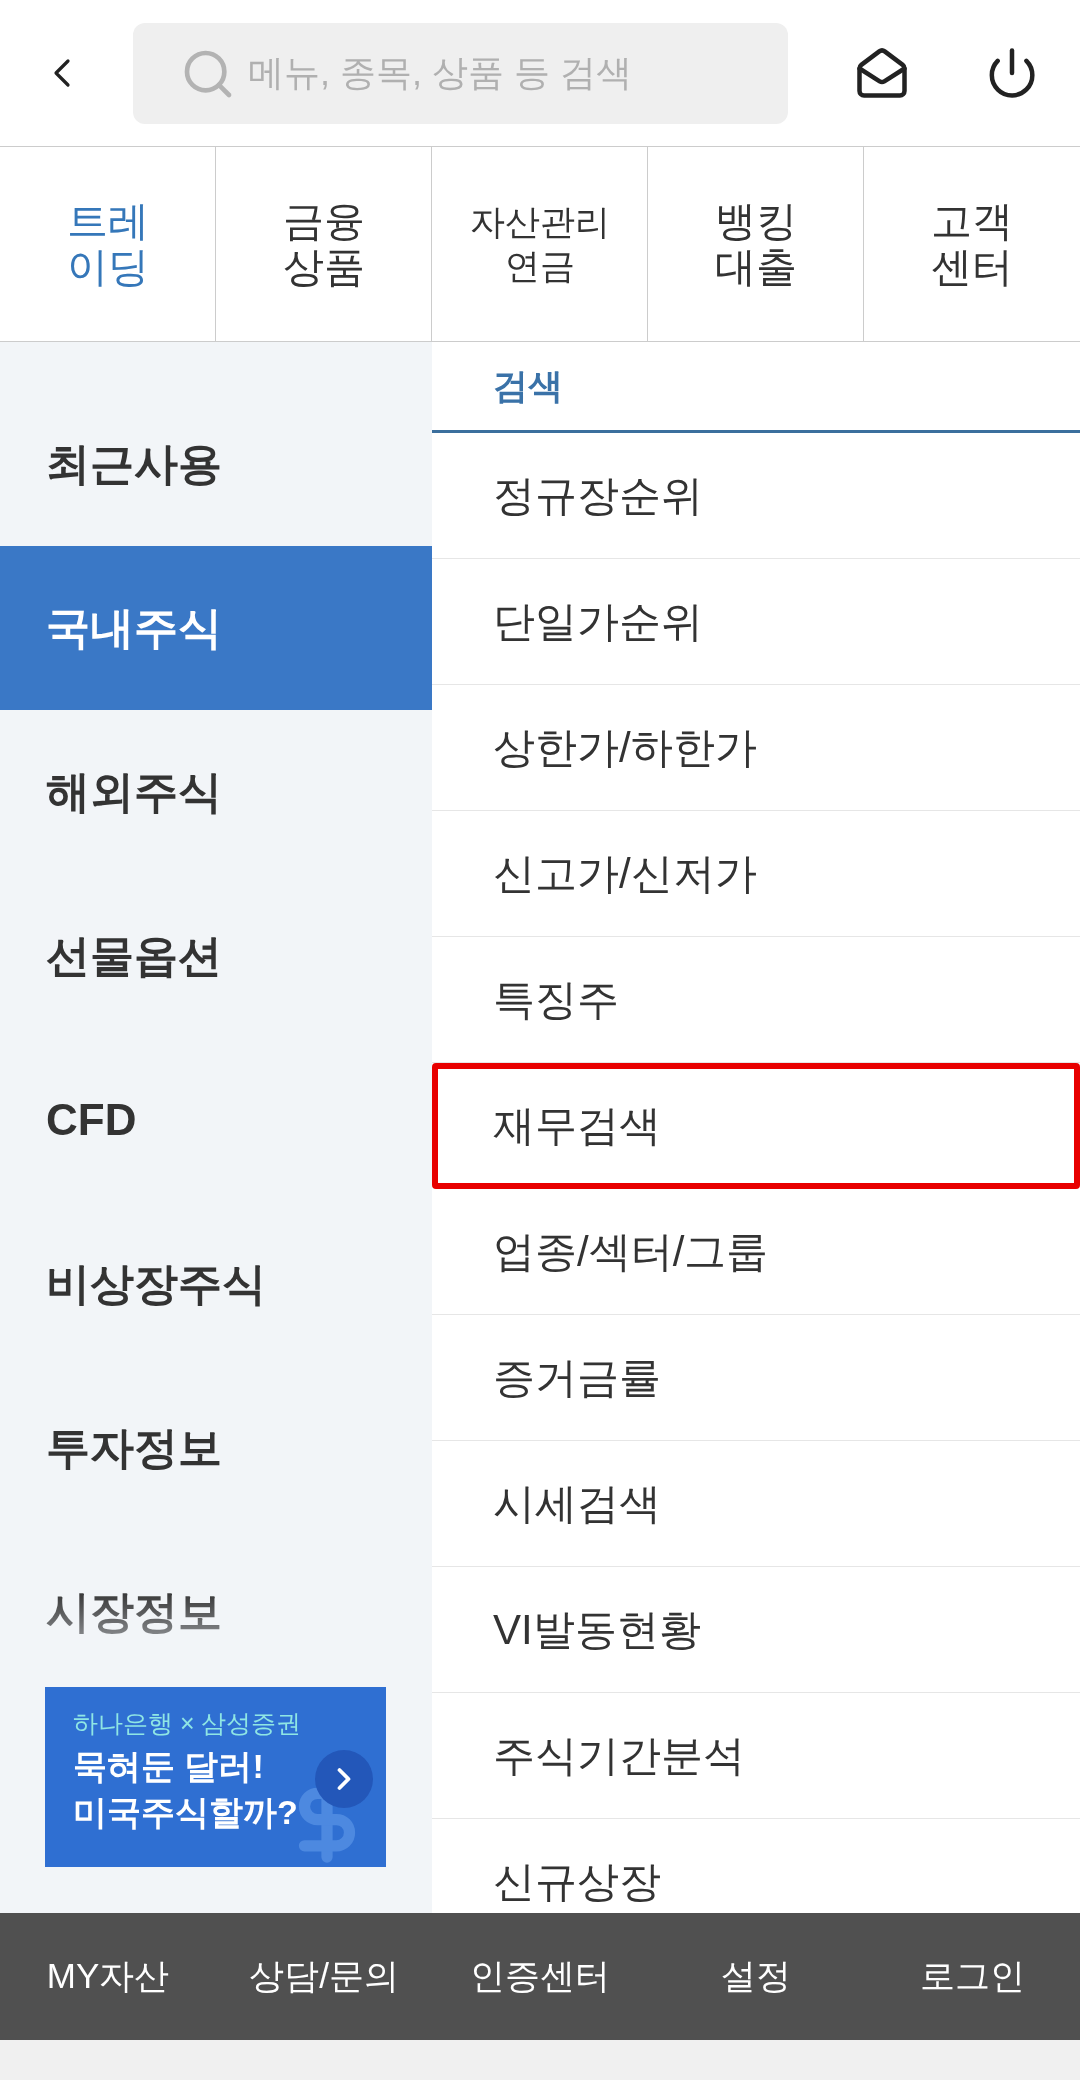 This screenshot has height=2080, width=1080. Describe the element at coordinates (972, 1976) in the screenshot. I see `bottom-bar-link: 로그인` at that location.